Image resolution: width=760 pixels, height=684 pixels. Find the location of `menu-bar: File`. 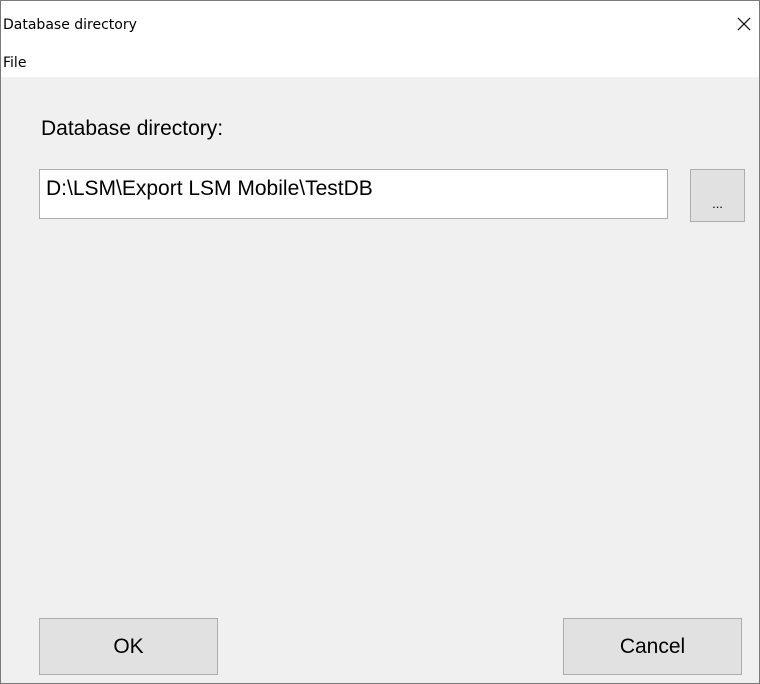

menu-bar: File is located at coordinates (380, 62).